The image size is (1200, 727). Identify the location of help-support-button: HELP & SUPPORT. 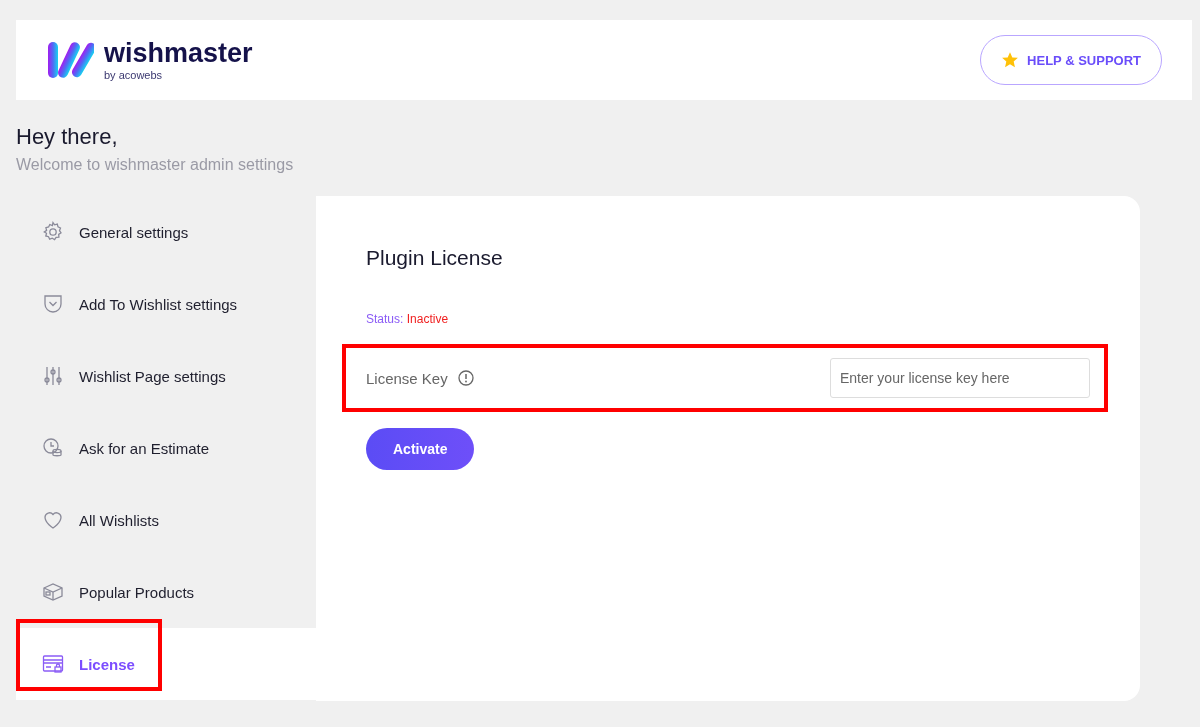
(1071, 60).